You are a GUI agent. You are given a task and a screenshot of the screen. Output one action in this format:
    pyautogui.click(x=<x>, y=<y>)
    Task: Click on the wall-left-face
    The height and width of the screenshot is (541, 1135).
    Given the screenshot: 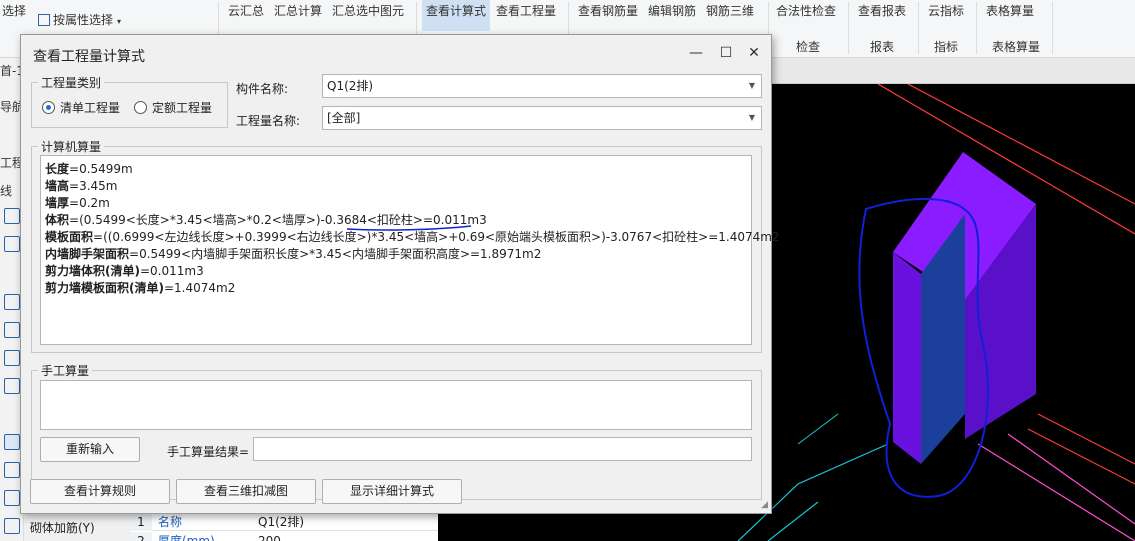 What is the action you would take?
    pyautogui.click(x=907, y=358)
    